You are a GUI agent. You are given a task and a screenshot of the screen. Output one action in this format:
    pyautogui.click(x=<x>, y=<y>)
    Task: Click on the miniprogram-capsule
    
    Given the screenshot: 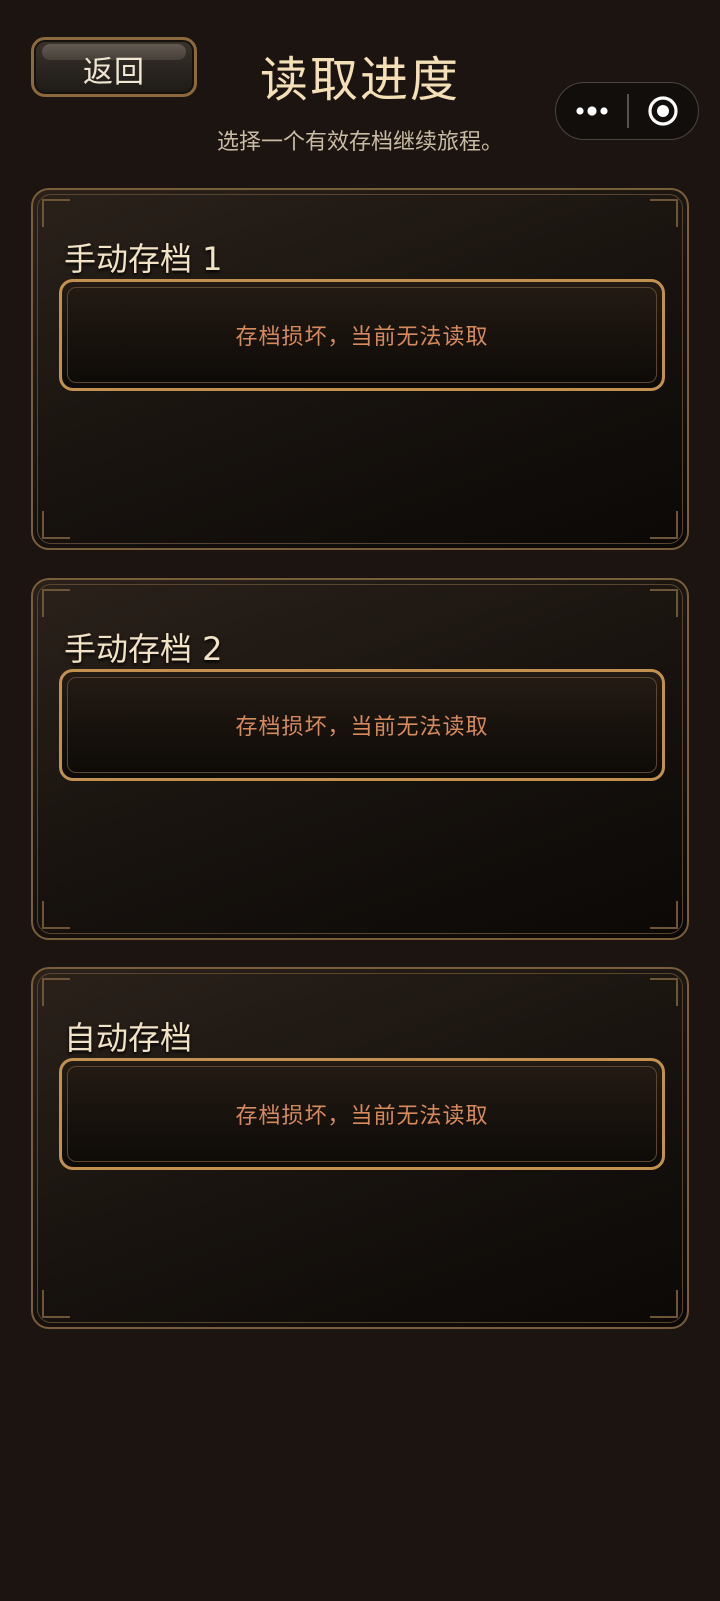 What is the action you would take?
    pyautogui.click(x=627, y=111)
    